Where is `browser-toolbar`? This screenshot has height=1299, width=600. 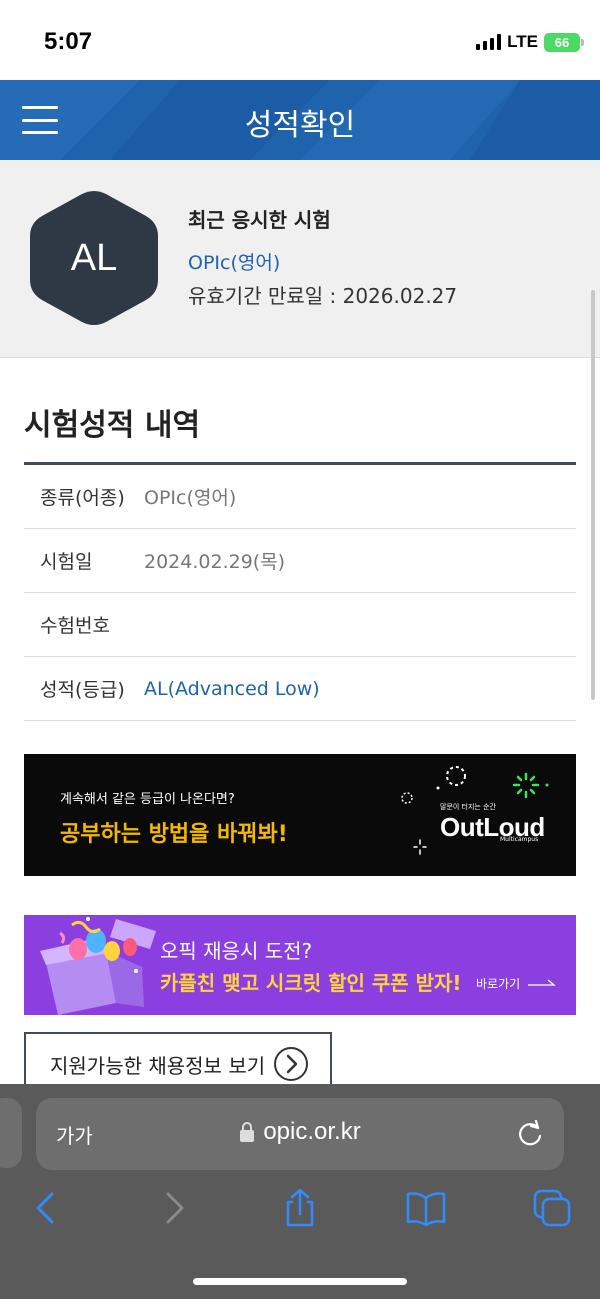
browser-toolbar is located at coordinates (300, 1214).